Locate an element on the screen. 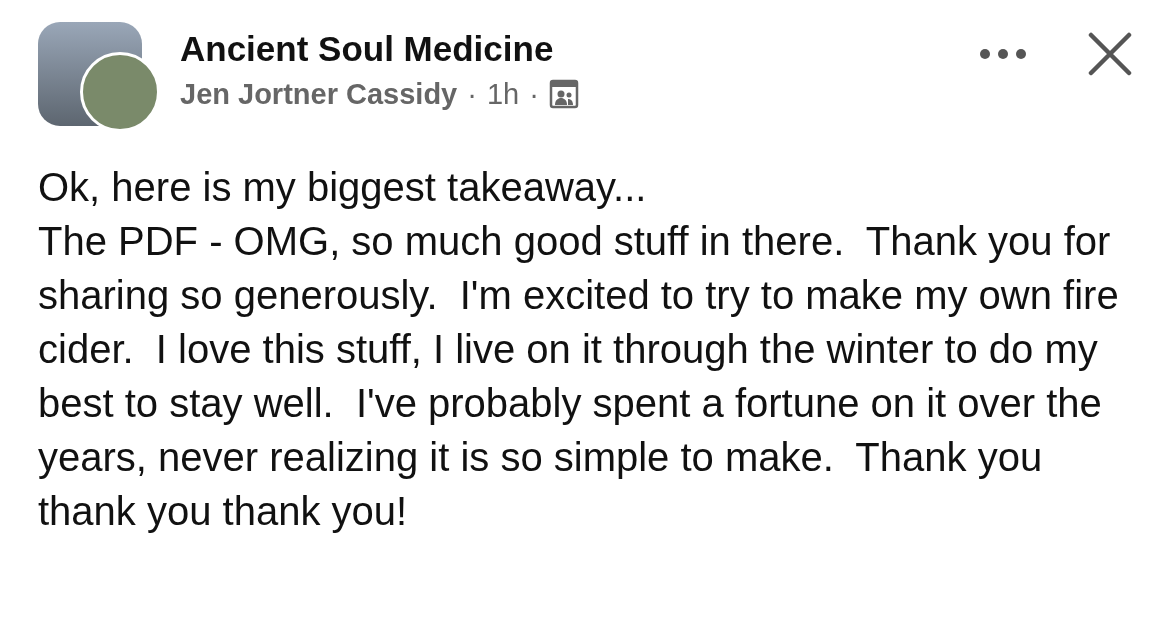  group-audience-icon is located at coordinates (563, 94).